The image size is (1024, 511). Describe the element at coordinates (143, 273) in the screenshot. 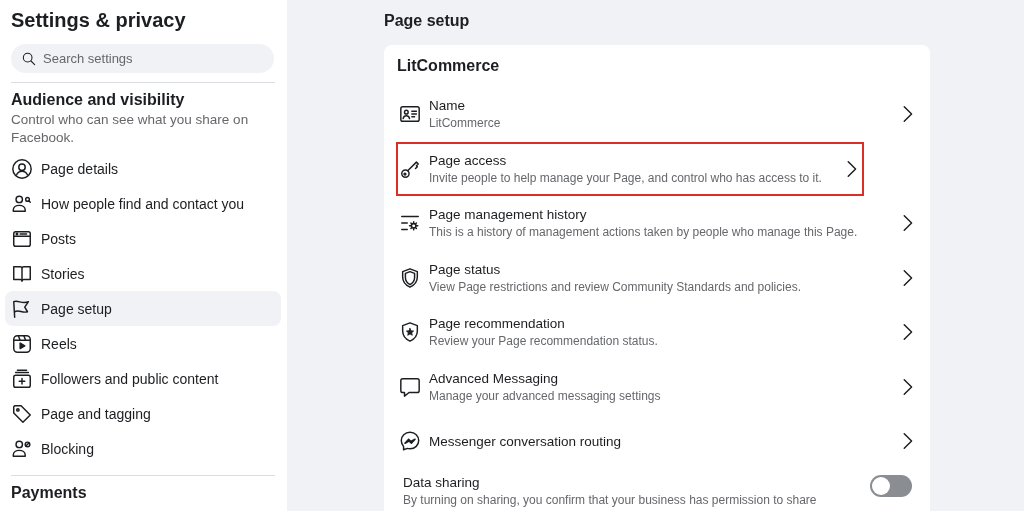

I see `sidebar-item: Stories` at that location.